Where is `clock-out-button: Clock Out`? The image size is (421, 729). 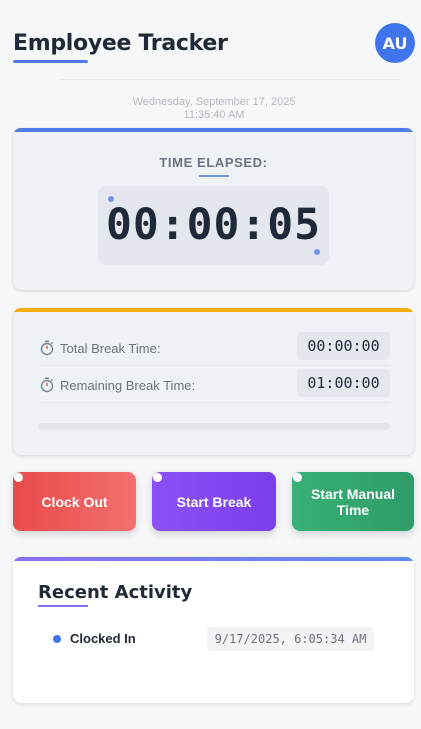
clock-out-button: Clock Out is located at coordinates (74, 501).